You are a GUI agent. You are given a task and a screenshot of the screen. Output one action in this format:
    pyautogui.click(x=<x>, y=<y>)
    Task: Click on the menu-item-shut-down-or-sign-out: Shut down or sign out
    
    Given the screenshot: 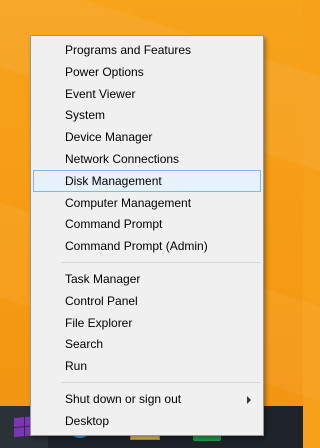 What is the action you would take?
    pyautogui.click(x=147, y=399)
    